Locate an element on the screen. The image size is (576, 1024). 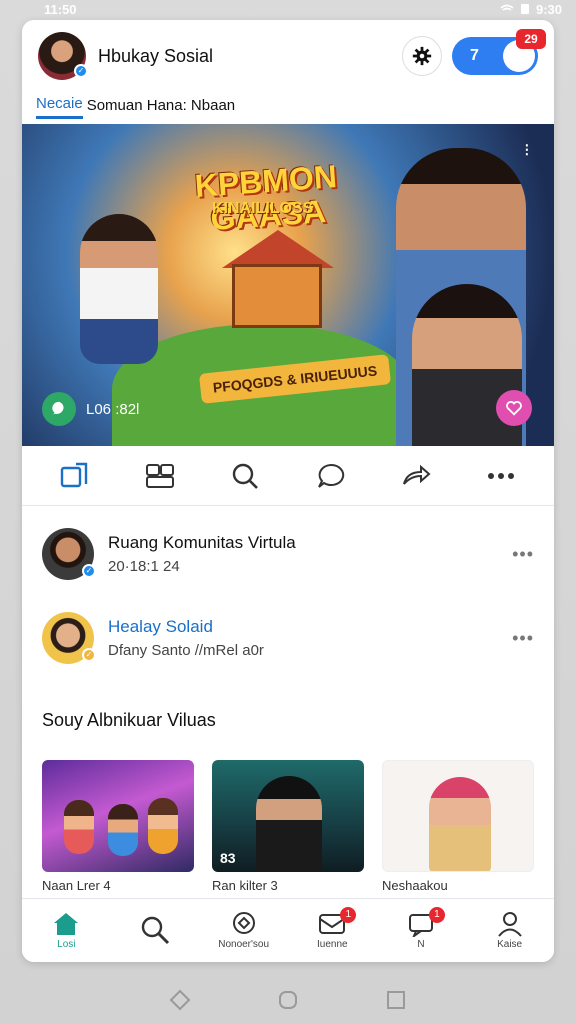
hero-house is located at coordinates (277, 296).